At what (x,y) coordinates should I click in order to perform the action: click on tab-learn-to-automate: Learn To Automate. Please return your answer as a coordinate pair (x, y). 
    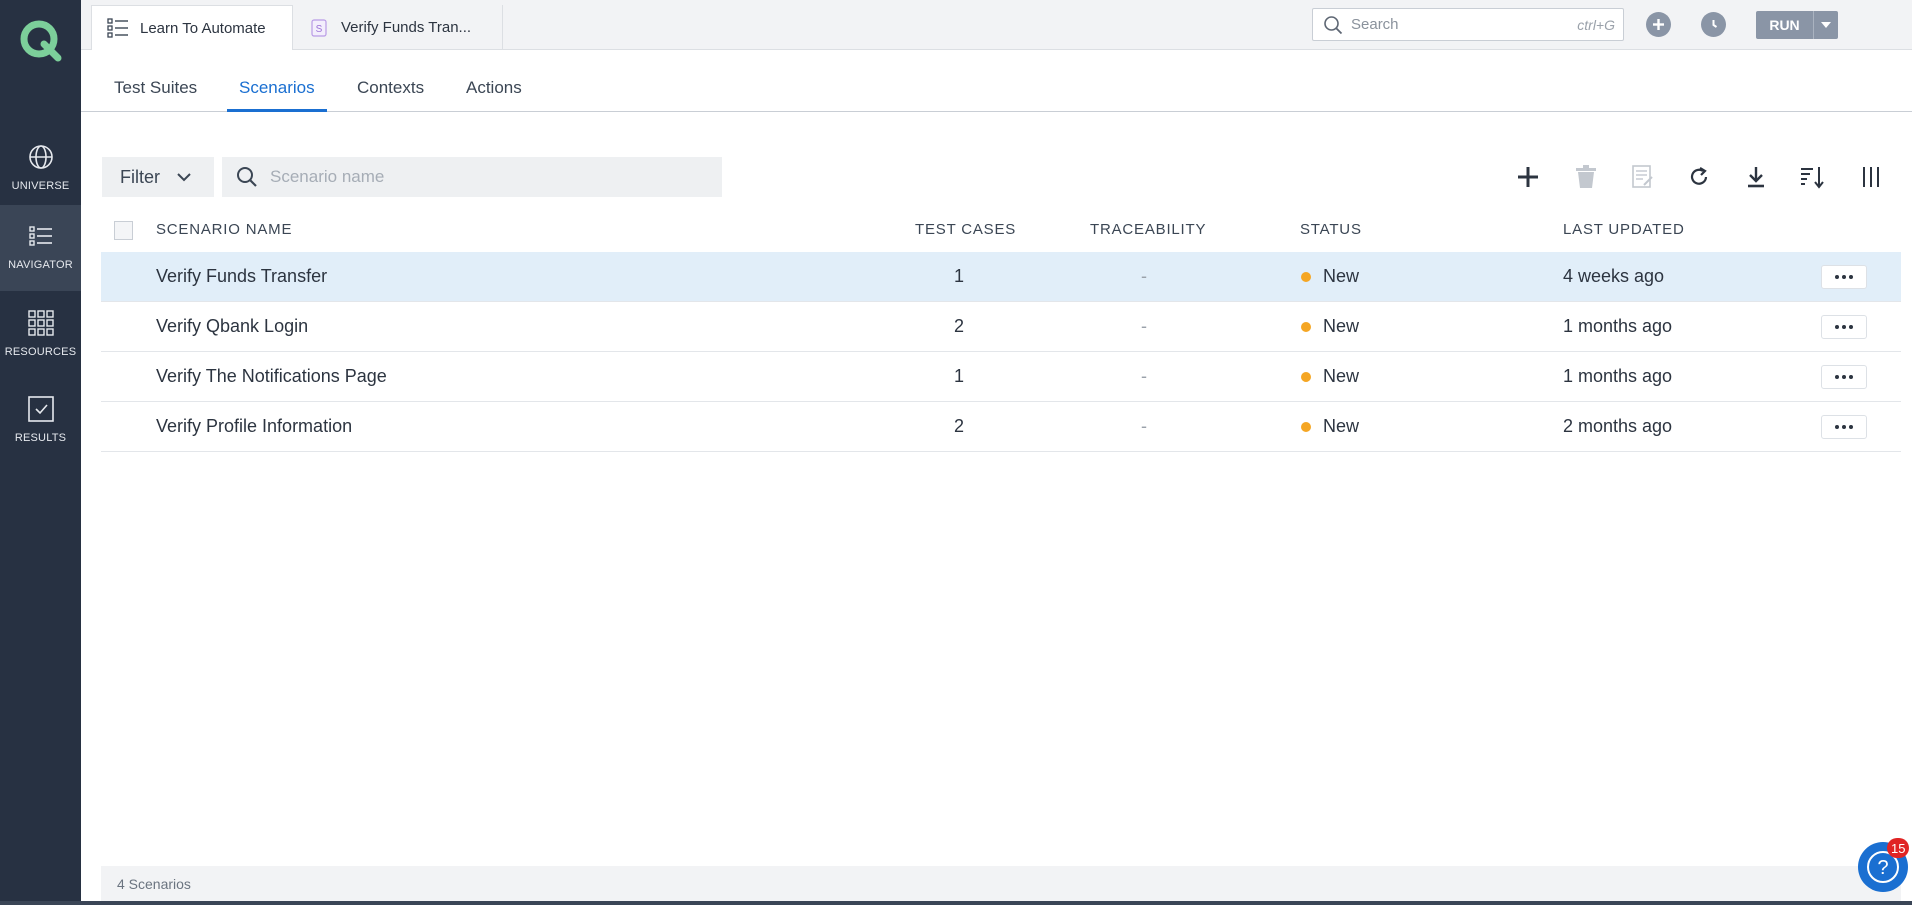
    Looking at the image, I should click on (192, 27).